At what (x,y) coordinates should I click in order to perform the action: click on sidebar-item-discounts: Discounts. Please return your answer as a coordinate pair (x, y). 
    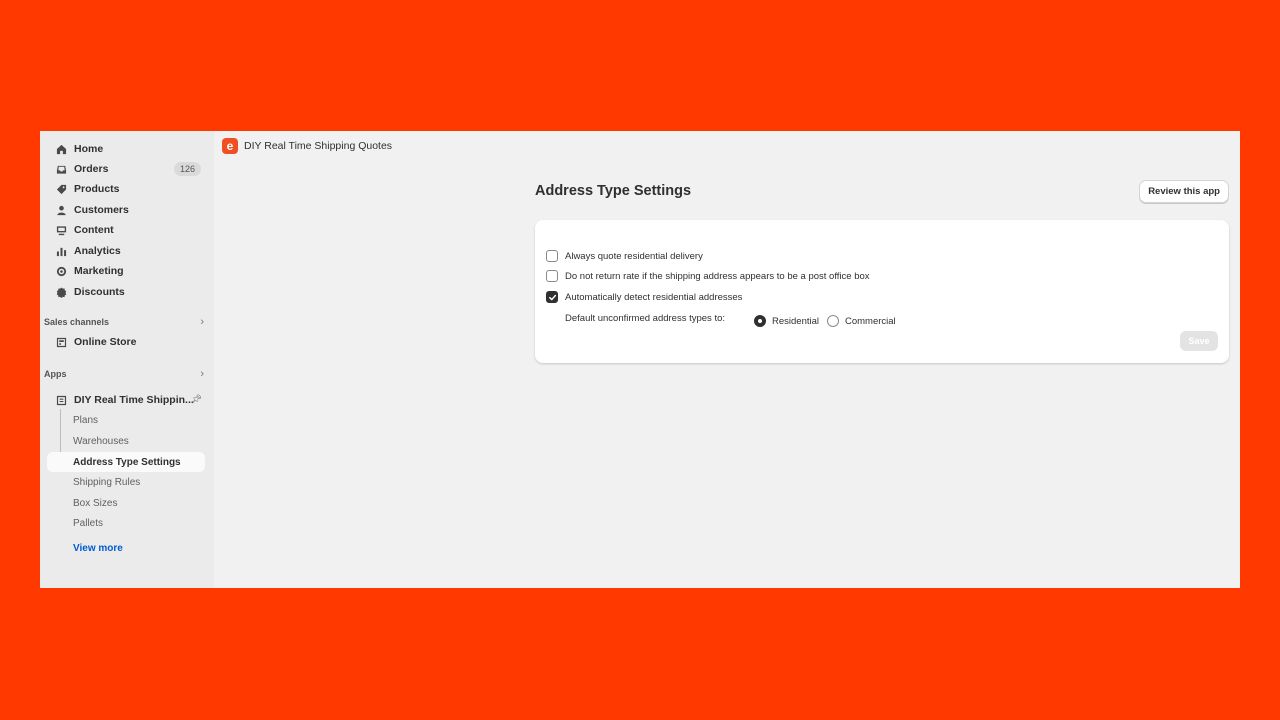
    Looking at the image, I should click on (126, 292).